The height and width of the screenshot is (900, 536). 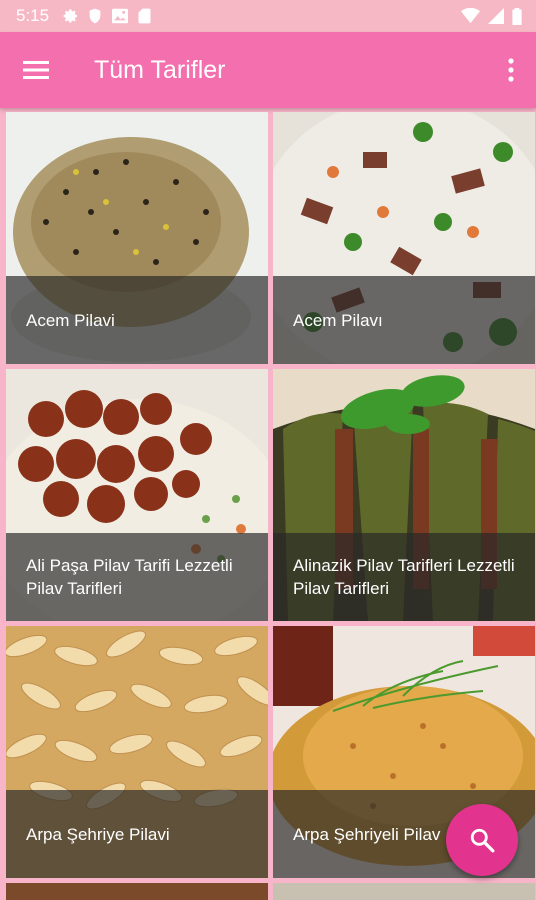 I want to click on recipe-card: Acem Pilavı, so click(x=404, y=238).